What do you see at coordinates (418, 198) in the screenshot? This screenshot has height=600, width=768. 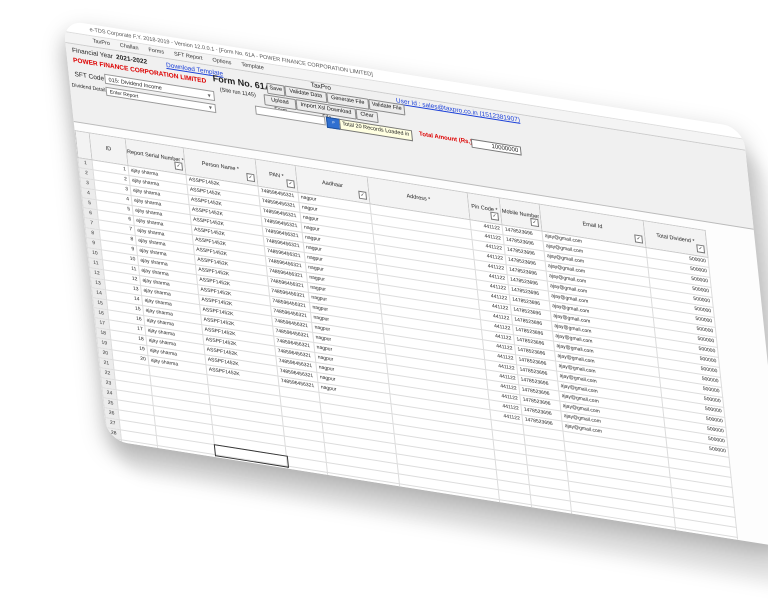 I see `col-address-label: Address *` at bounding box center [418, 198].